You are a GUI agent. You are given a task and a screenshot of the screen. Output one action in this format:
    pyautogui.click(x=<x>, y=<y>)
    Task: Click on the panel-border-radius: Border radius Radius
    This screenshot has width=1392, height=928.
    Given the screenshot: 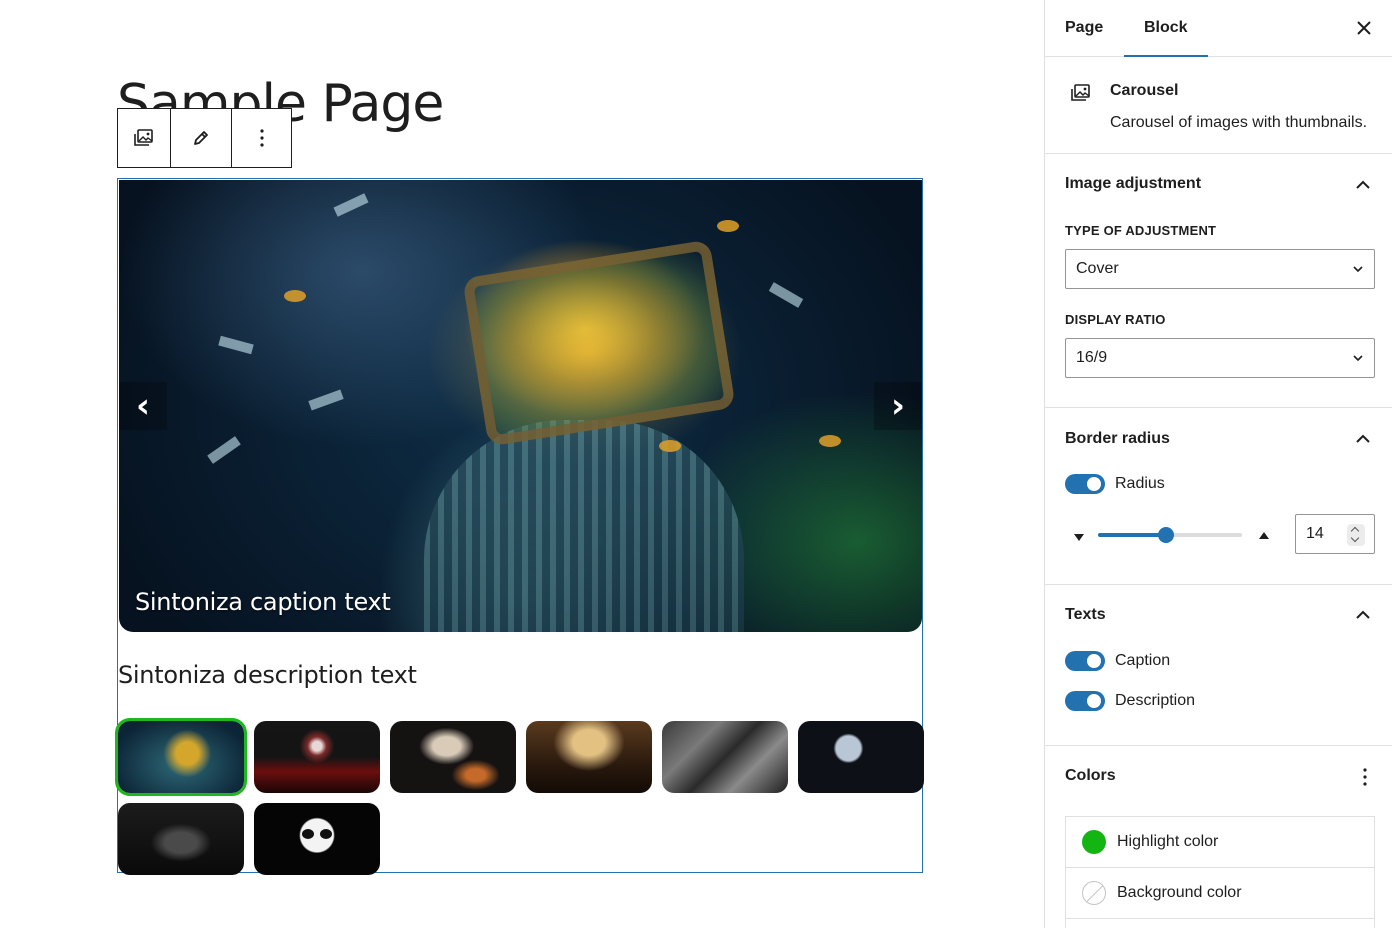 What is the action you would take?
    pyautogui.click(x=1218, y=496)
    